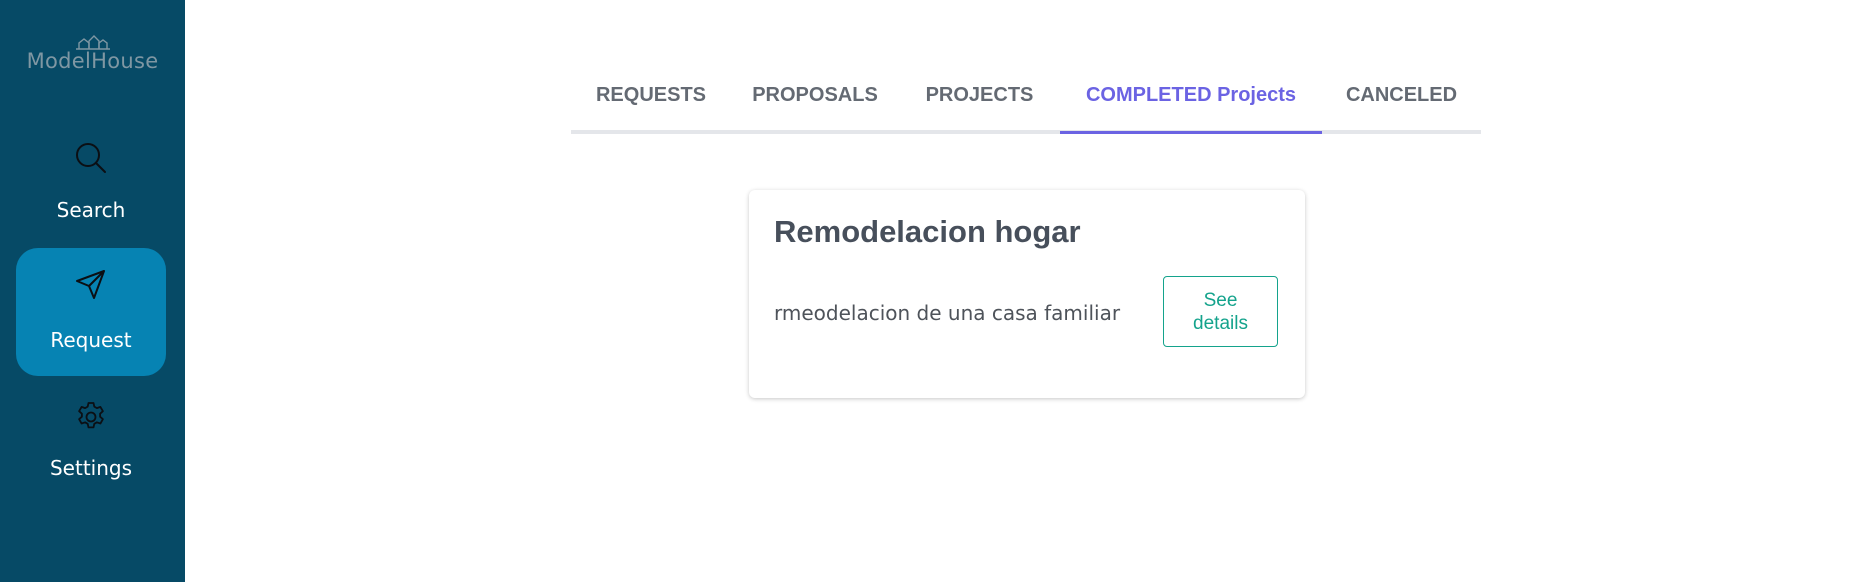 Image resolution: width=1865 pixels, height=582 pixels. I want to click on gear-icon, so click(91, 415).